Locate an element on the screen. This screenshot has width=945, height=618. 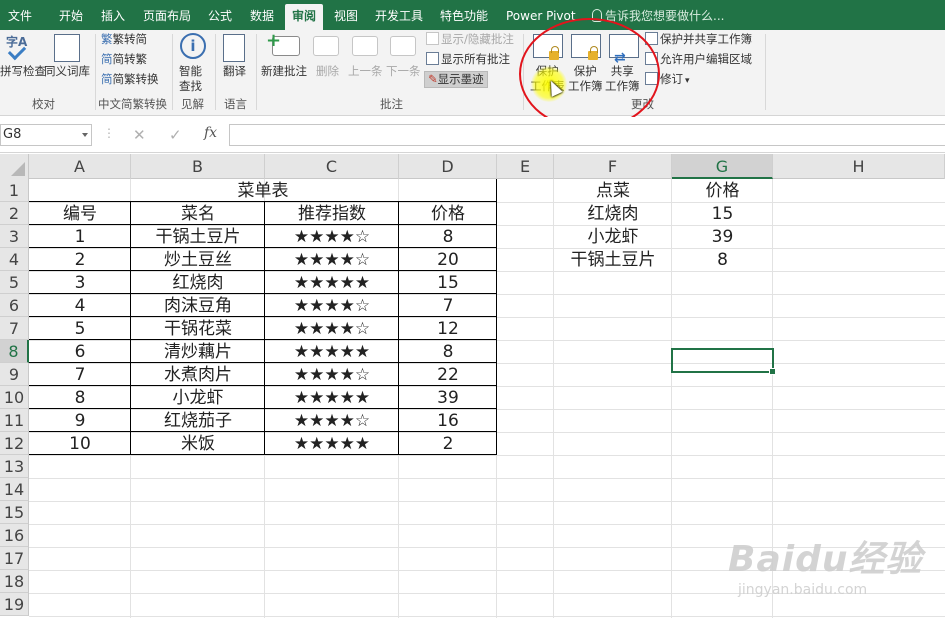
new-comment-button: 新建批注 is located at coordinates (284, 71).